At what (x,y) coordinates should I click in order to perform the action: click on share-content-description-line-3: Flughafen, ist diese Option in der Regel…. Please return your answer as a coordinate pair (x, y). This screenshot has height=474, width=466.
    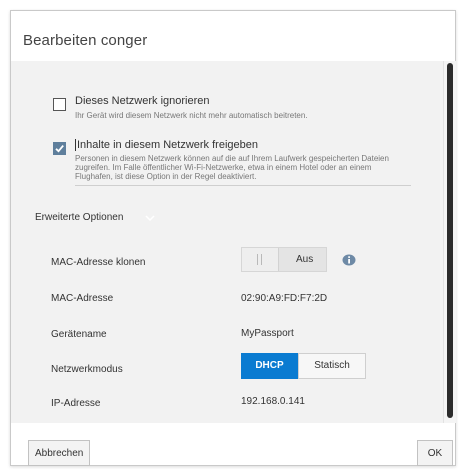
    Looking at the image, I should click on (166, 176).